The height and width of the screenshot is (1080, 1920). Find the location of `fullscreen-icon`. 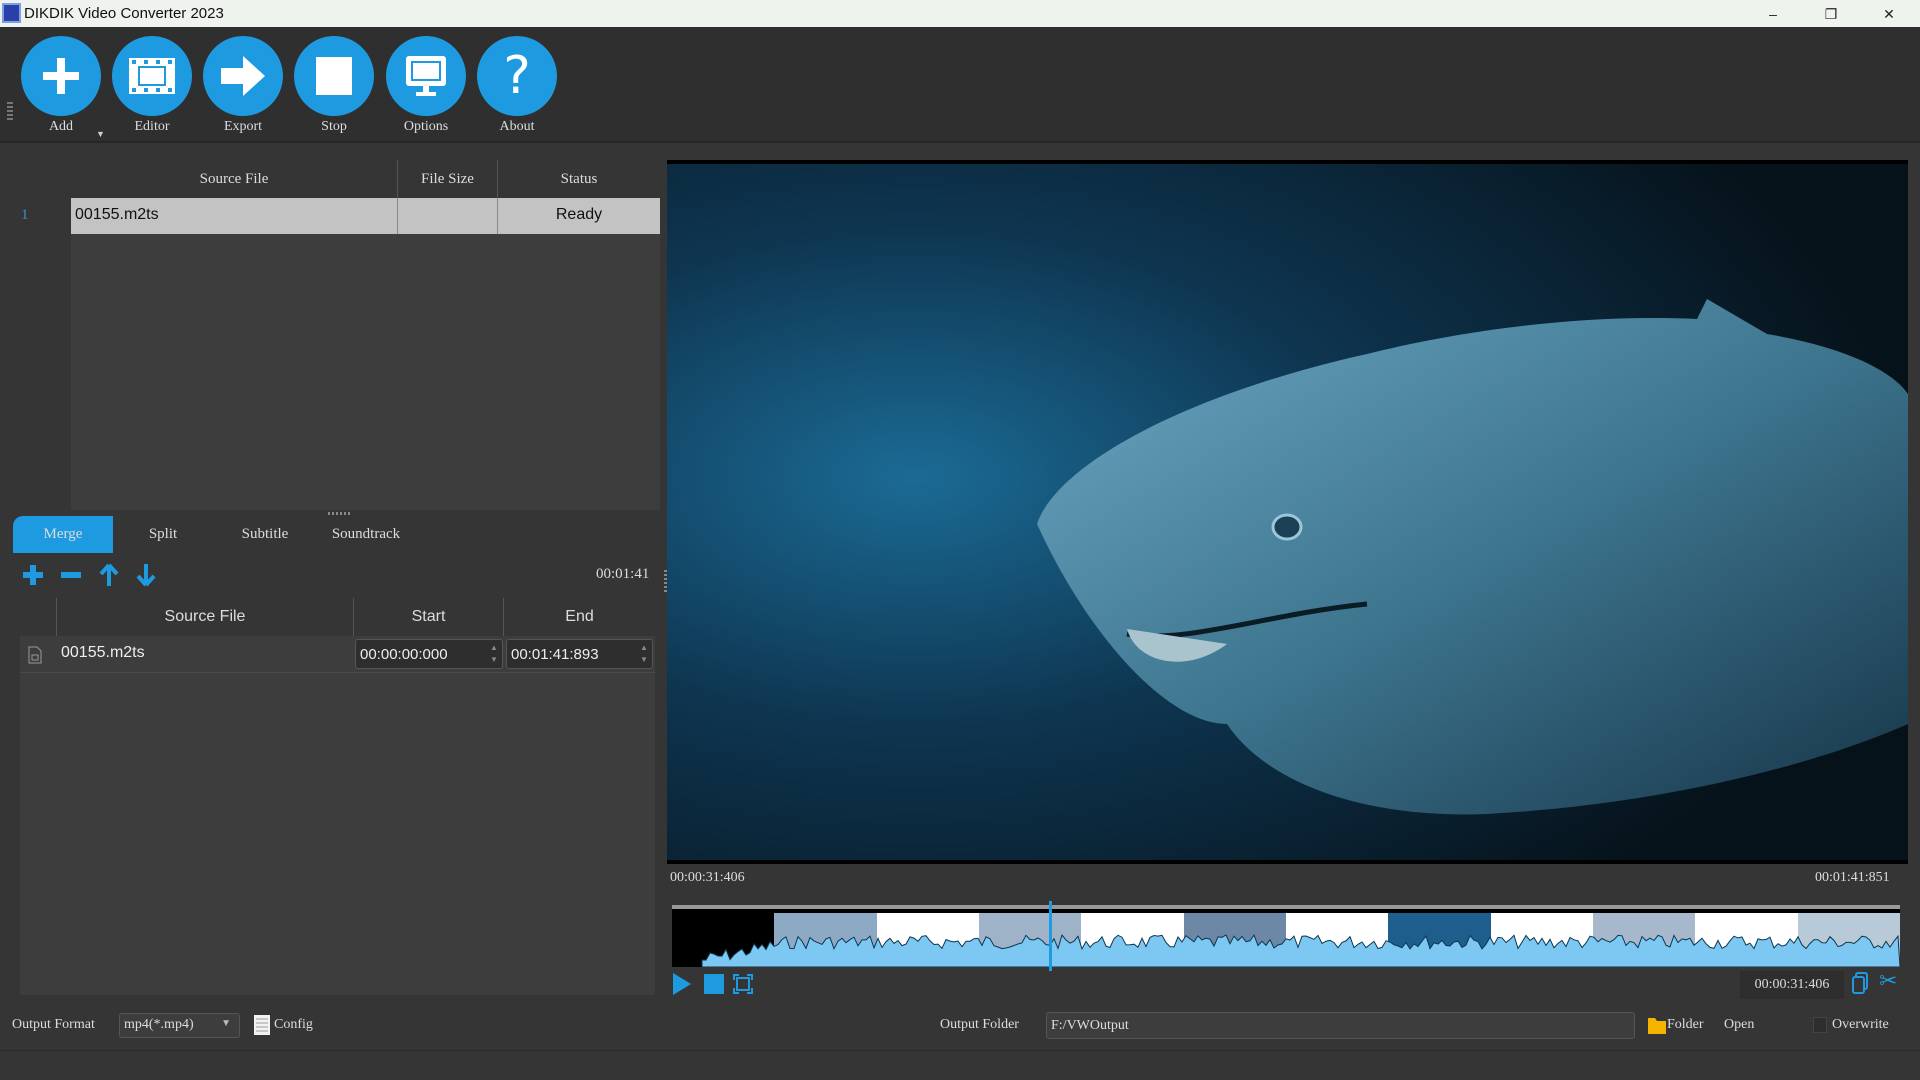

fullscreen-icon is located at coordinates (743, 984).